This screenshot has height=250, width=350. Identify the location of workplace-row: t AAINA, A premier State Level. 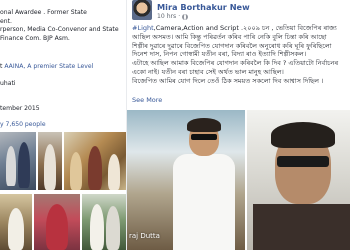
(46, 66).